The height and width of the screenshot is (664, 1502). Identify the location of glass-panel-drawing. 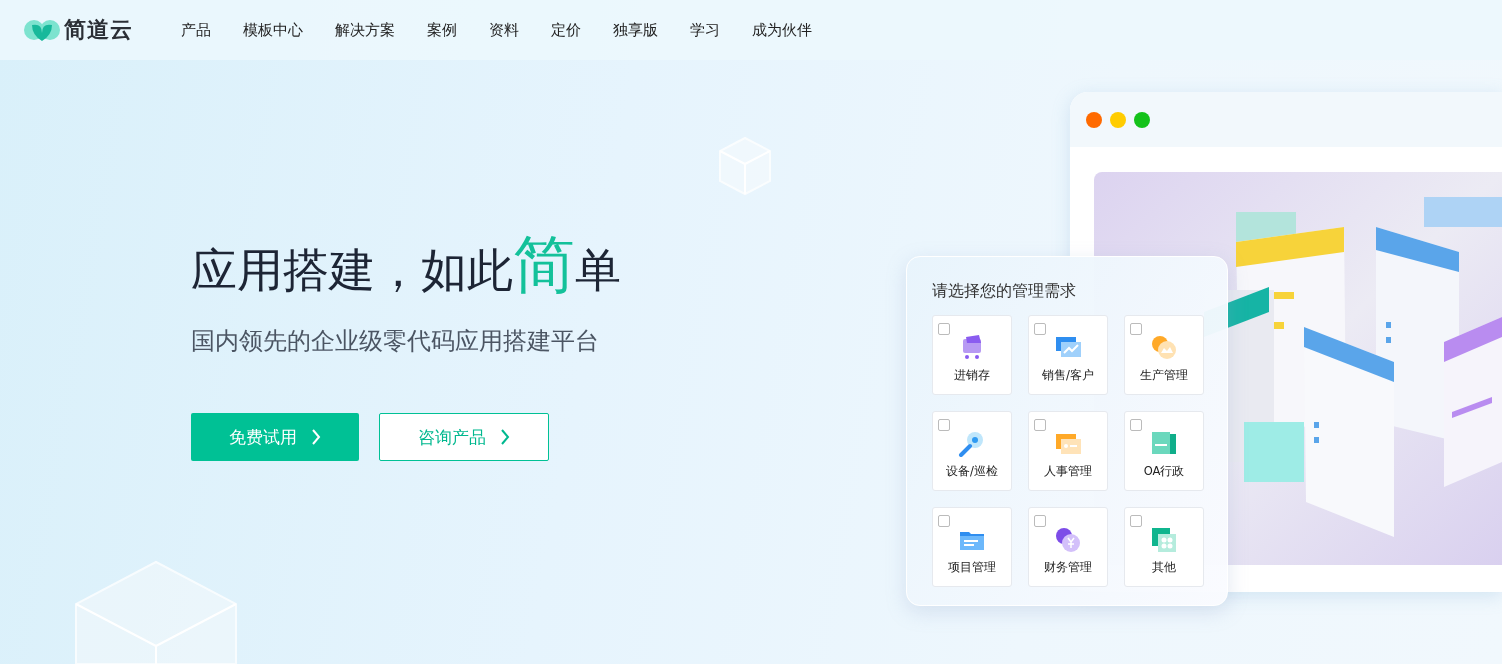
(1274, 452).